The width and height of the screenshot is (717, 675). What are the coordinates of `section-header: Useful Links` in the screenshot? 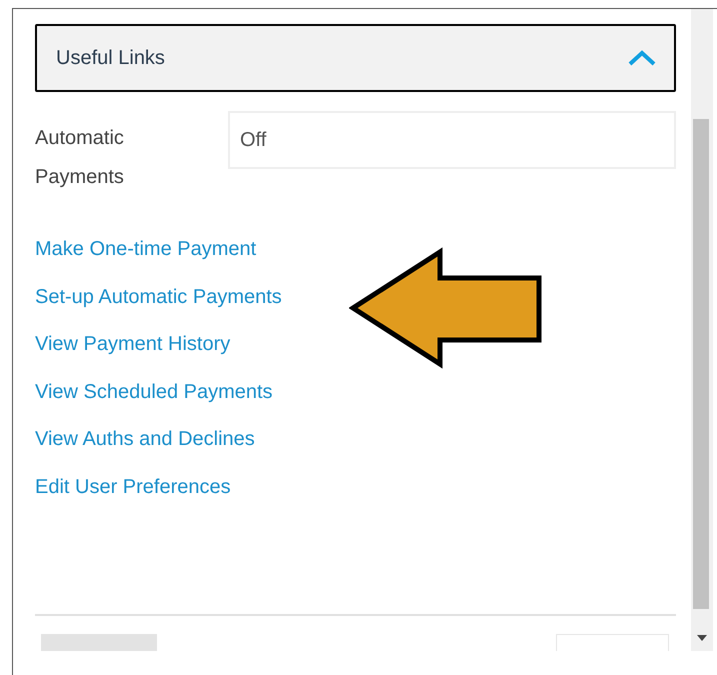 It's located at (355, 58).